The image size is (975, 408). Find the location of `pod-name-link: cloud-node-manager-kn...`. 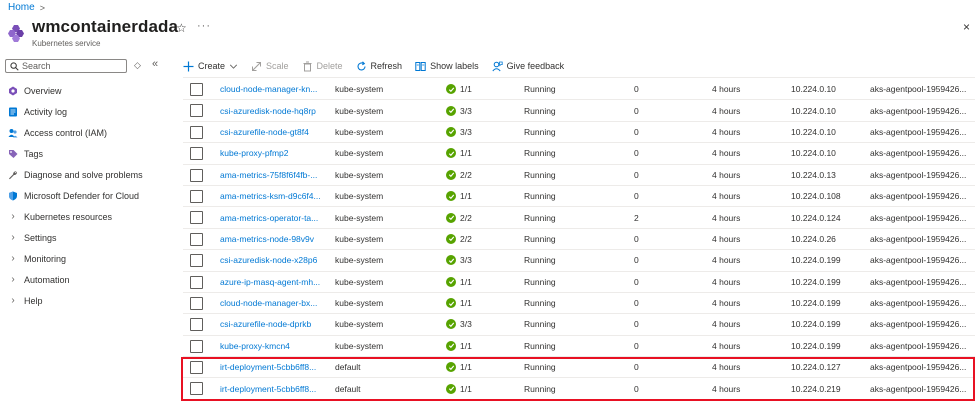

pod-name-link: cloud-node-manager-kn... is located at coordinates (270, 89).